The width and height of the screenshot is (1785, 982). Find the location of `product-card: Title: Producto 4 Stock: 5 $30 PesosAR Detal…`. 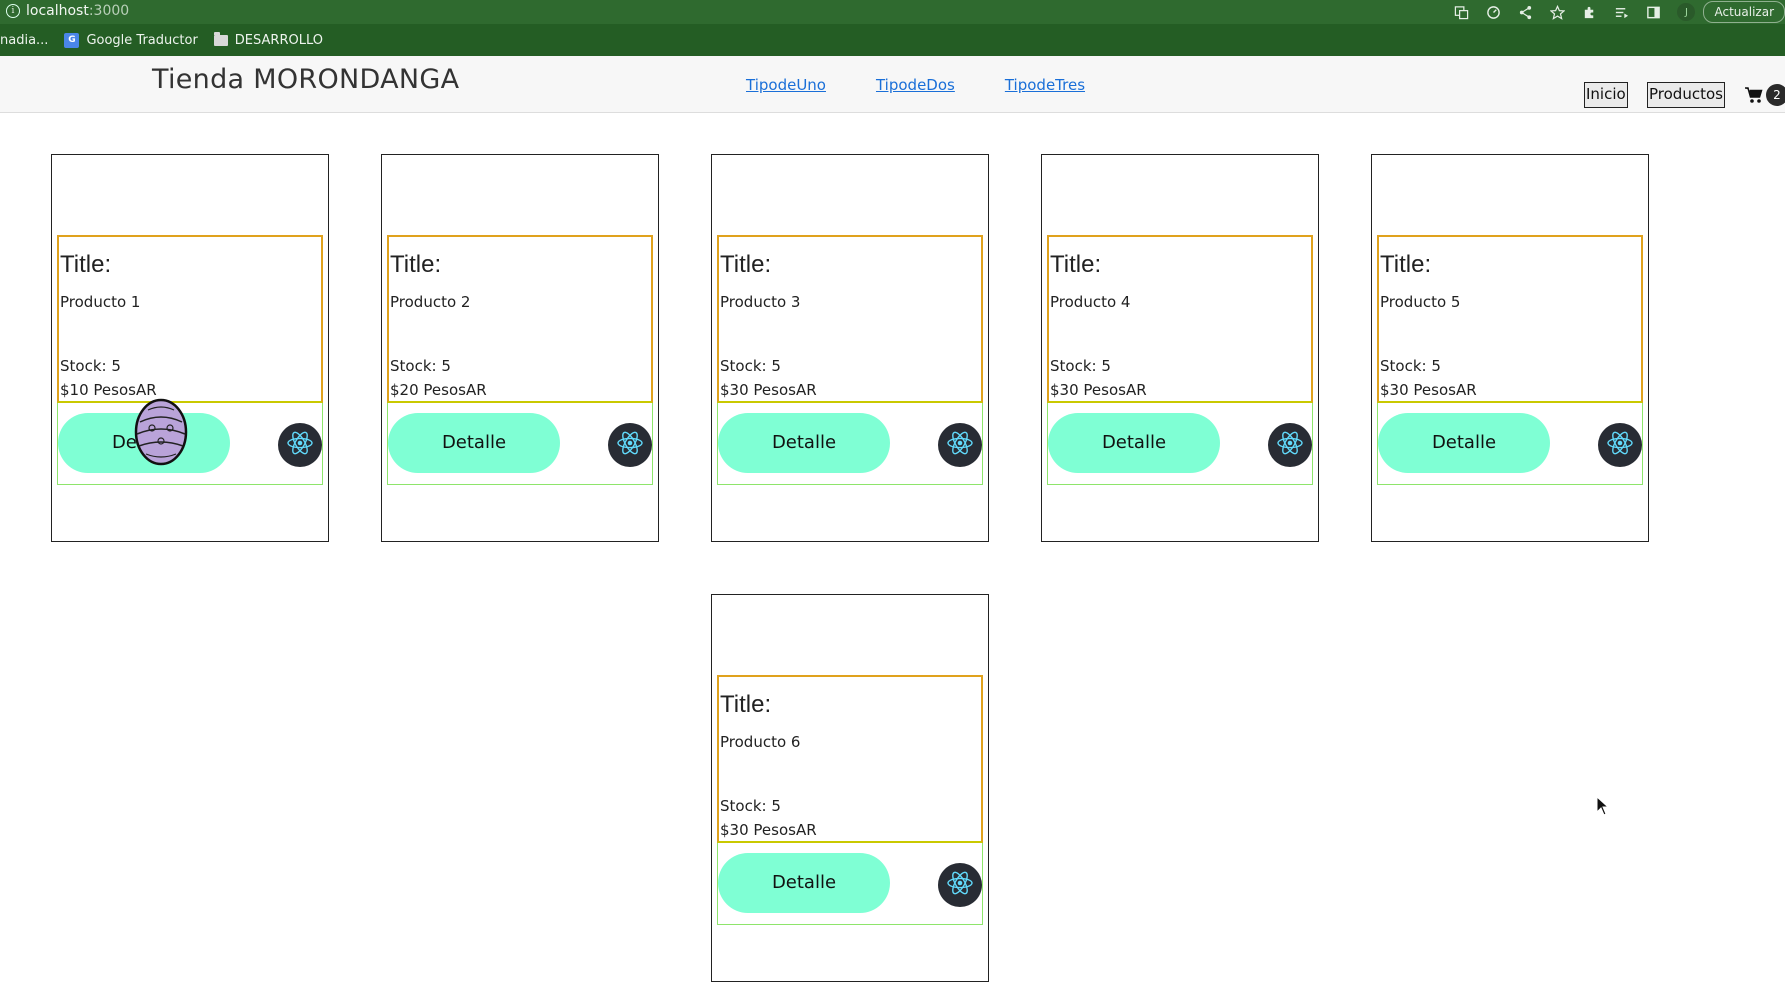

product-card: Title: Producto 4 Stock: 5 $30 PesosAR Detal… is located at coordinates (1180, 348).